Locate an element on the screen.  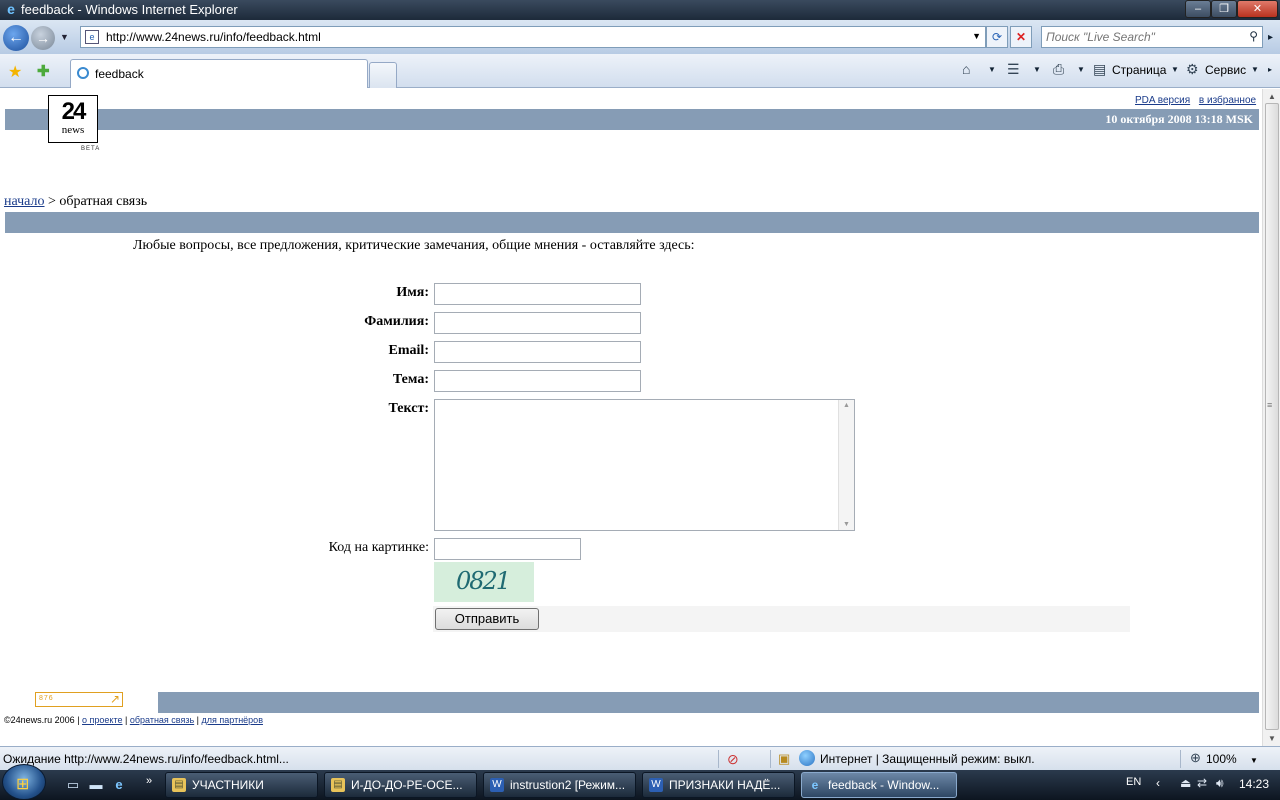
internet-zone-icon is located at coordinates (807, 758).